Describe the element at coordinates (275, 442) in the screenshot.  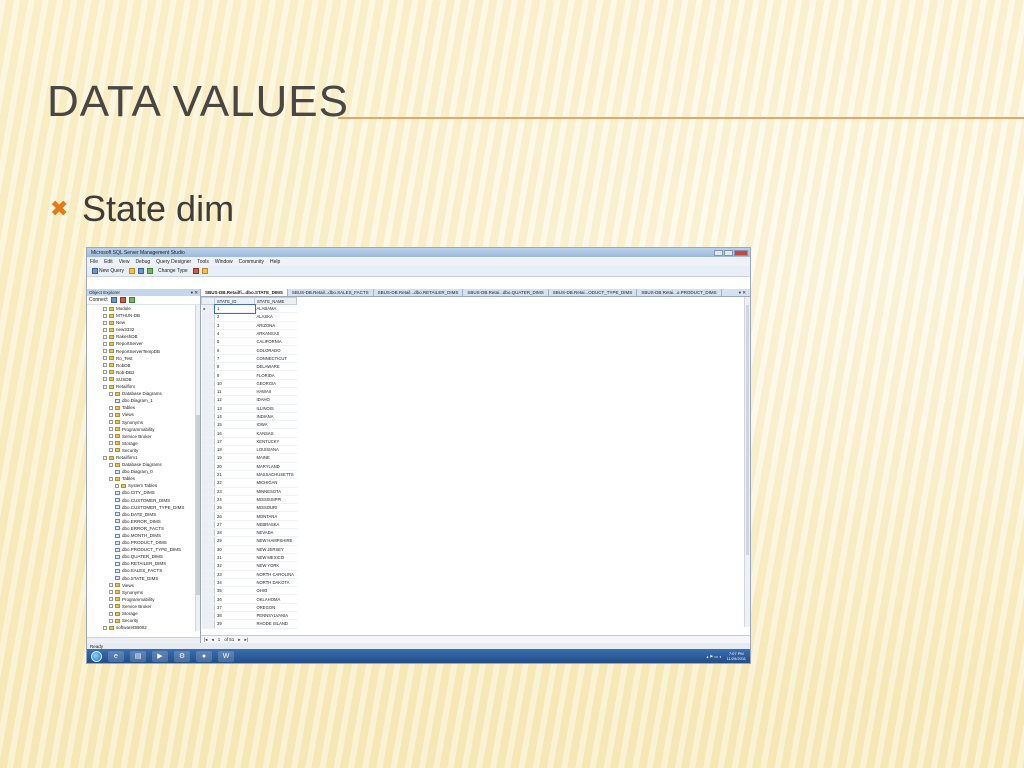
I see `cell-state-name: KENTUCKY` at that location.